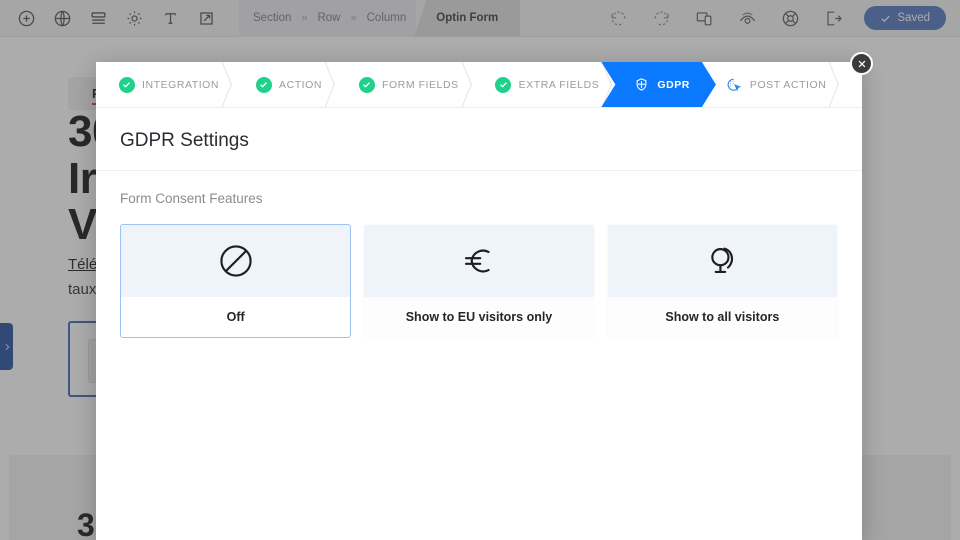 This screenshot has width=960, height=540. What do you see at coordinates (788, 84) in the screenshot?
I see `wizard-step-label: POST ACTION` at bounding box center [788, 84].